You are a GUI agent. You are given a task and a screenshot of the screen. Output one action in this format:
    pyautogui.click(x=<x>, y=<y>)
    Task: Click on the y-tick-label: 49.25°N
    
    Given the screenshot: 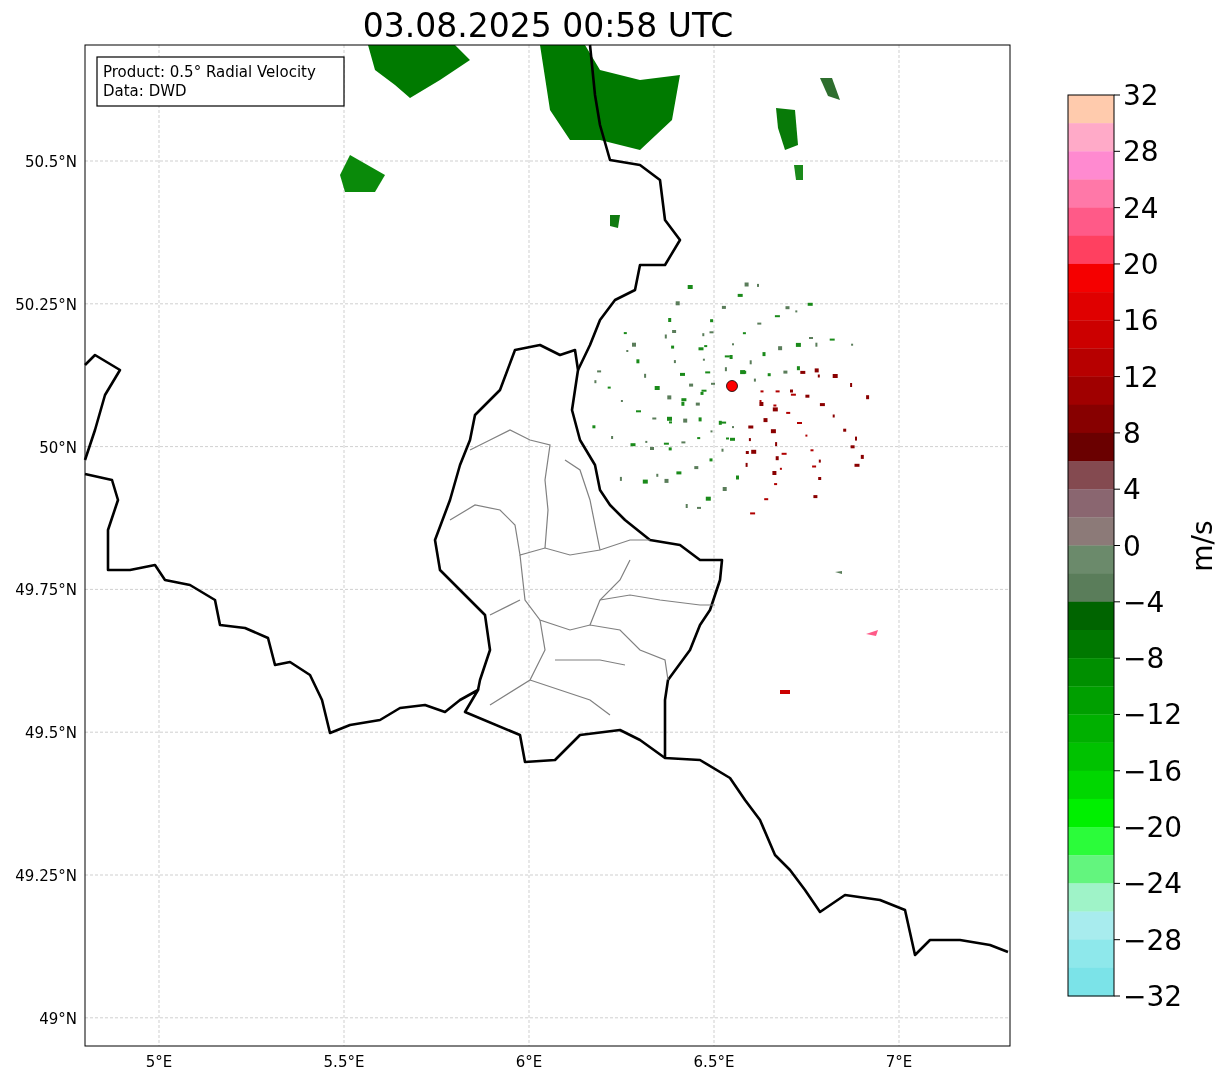 What is the action you would take?
    pyautogui.click(x=46, y=876)
    